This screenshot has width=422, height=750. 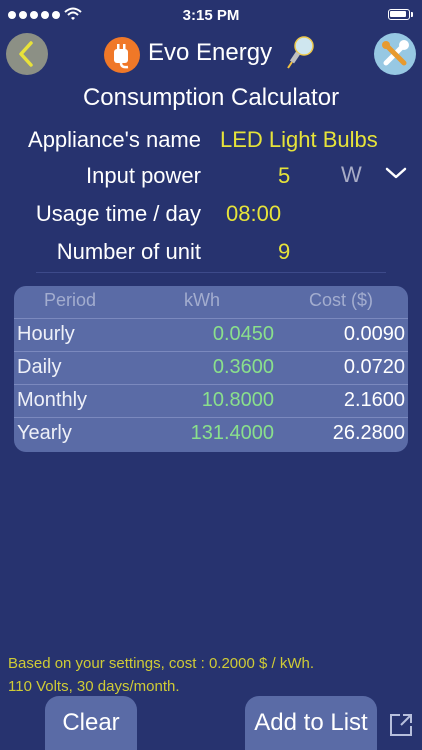 I want to click on period-cell: Monthly, so click(x=52, y=400).